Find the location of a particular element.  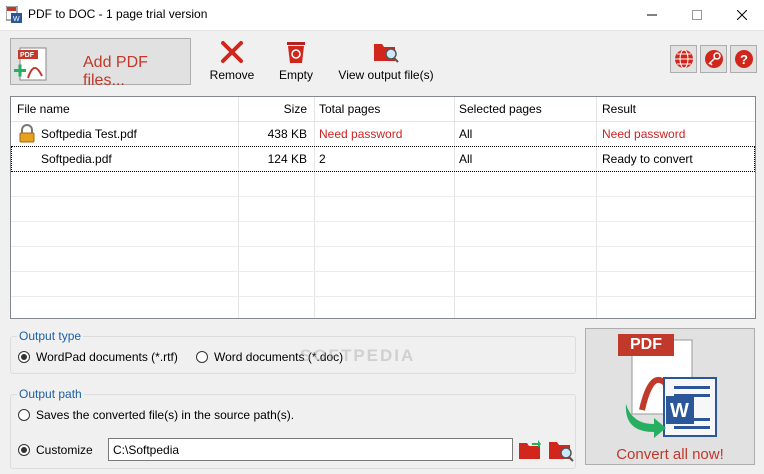

add-pdf-icon: PDF is located at coordinates (30, 64).